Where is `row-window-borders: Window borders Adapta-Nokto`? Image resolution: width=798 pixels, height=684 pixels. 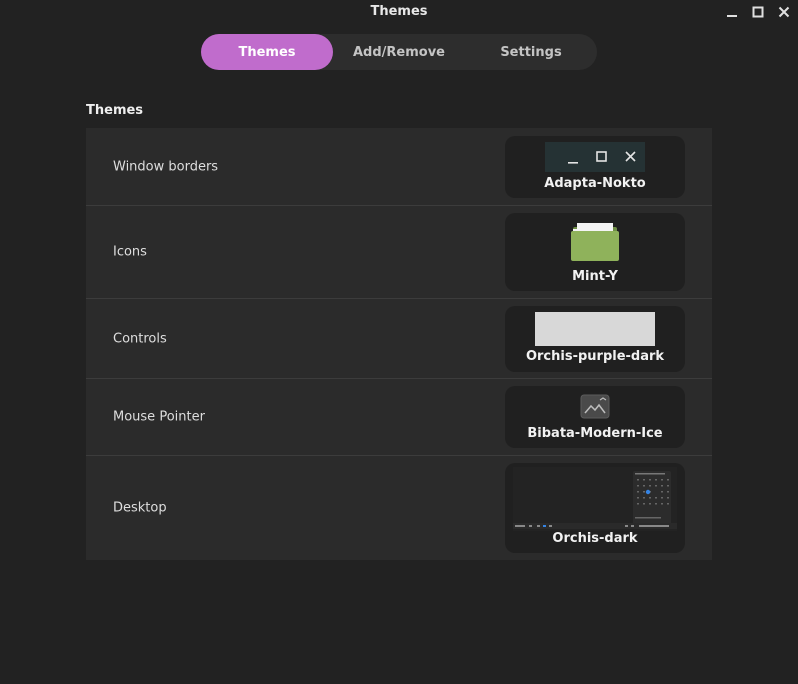 row-window-borders: Window borders Adapta-Nokto is located at coordinates (399, 167).